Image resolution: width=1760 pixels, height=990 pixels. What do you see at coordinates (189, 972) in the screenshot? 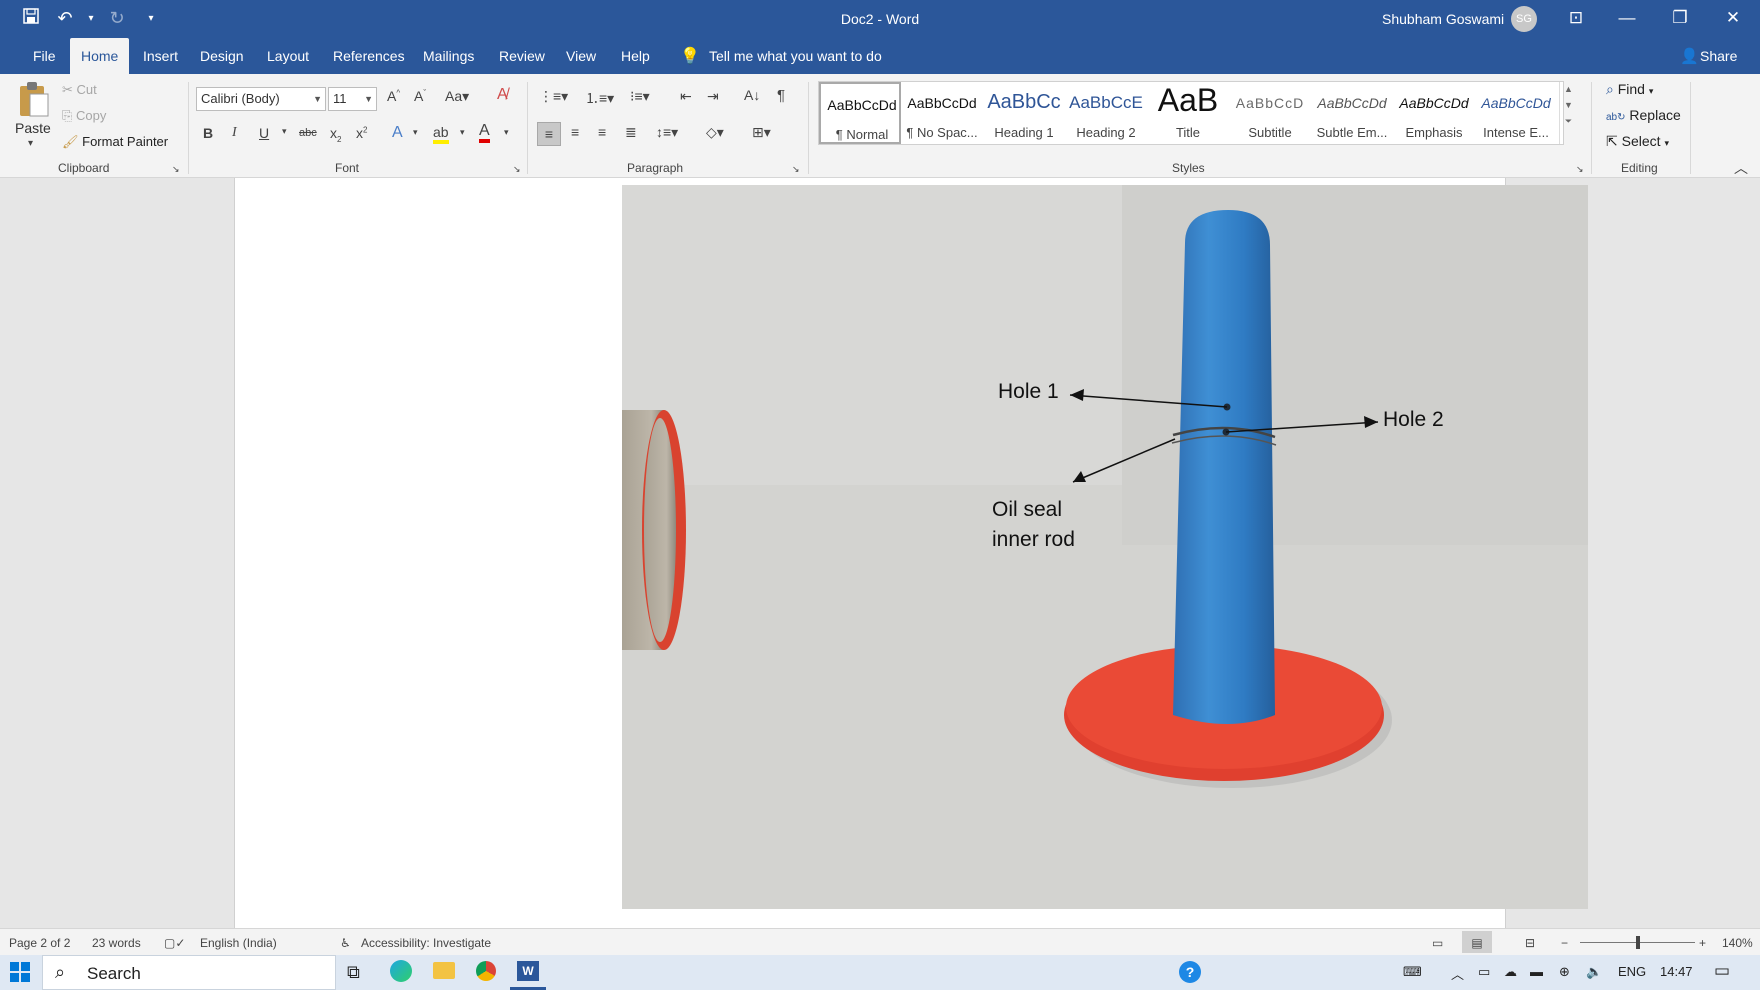
I see `taskbar-search: ⌕ Search` at bounding box center [189, 972].